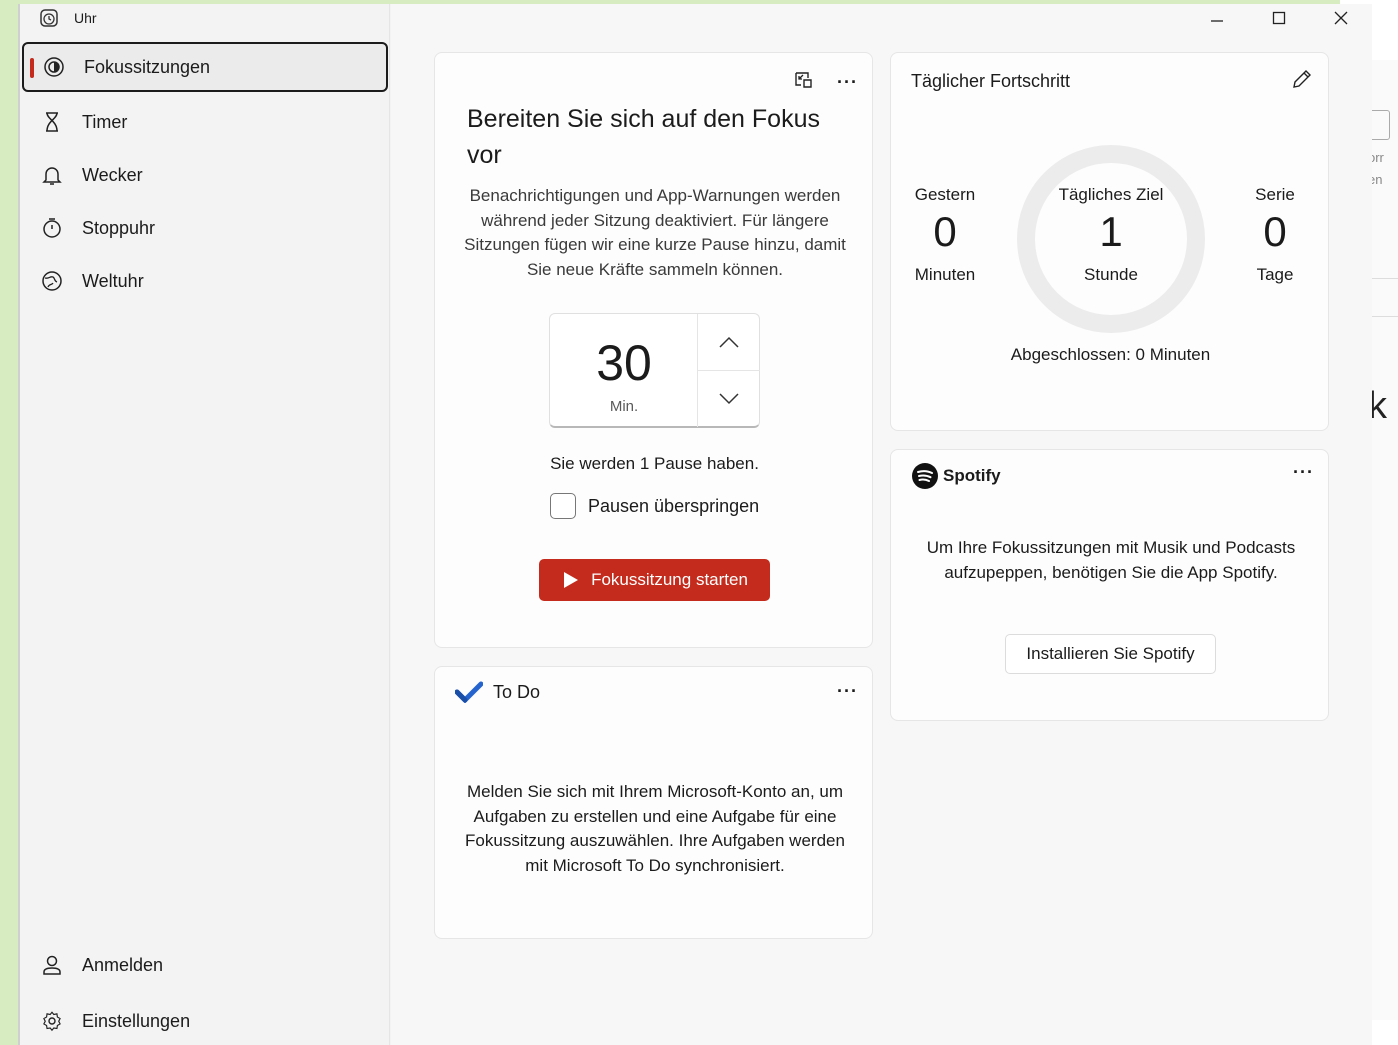 This screenshot has height=1045, width=1398. What do you see at coordinates (205, 122) in the screenshot?
I see `sidebar-item-timer: Timer` at bounding box center [205, 122].